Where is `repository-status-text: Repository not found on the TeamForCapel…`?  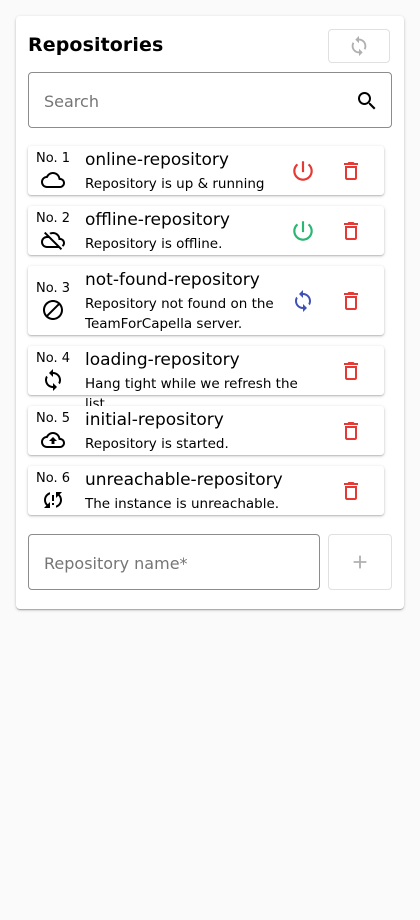
repository-status-text: Repository not found on the TeamForCapel… is located at coordinates (179, 314).